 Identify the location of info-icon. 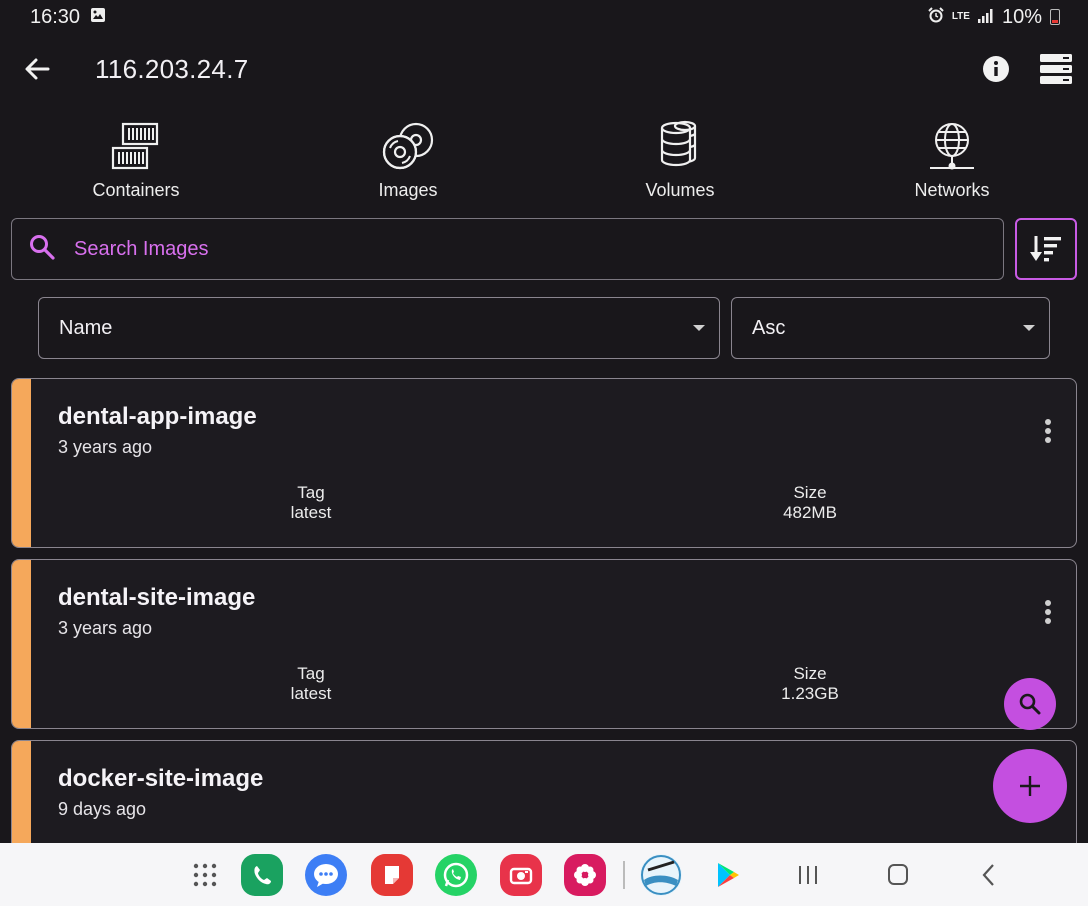
(996, 69).